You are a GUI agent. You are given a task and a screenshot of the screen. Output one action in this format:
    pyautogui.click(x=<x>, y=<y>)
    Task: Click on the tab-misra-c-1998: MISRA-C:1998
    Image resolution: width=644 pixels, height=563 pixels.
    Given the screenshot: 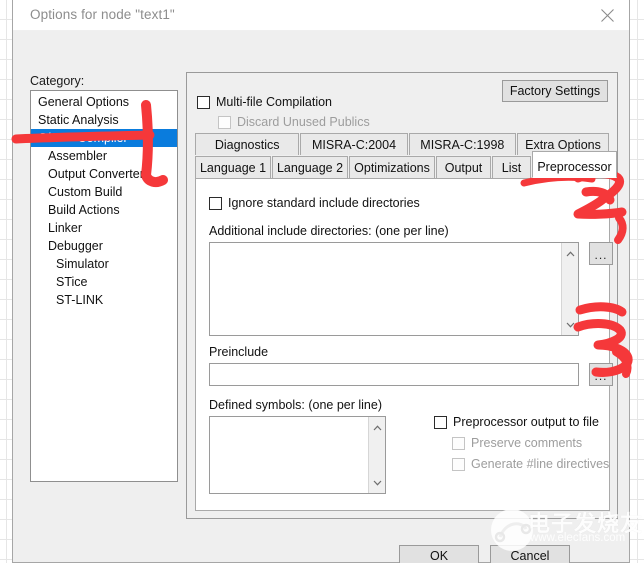 What is the action you would take?
    pyautogui.click(x=462, y=144)
    